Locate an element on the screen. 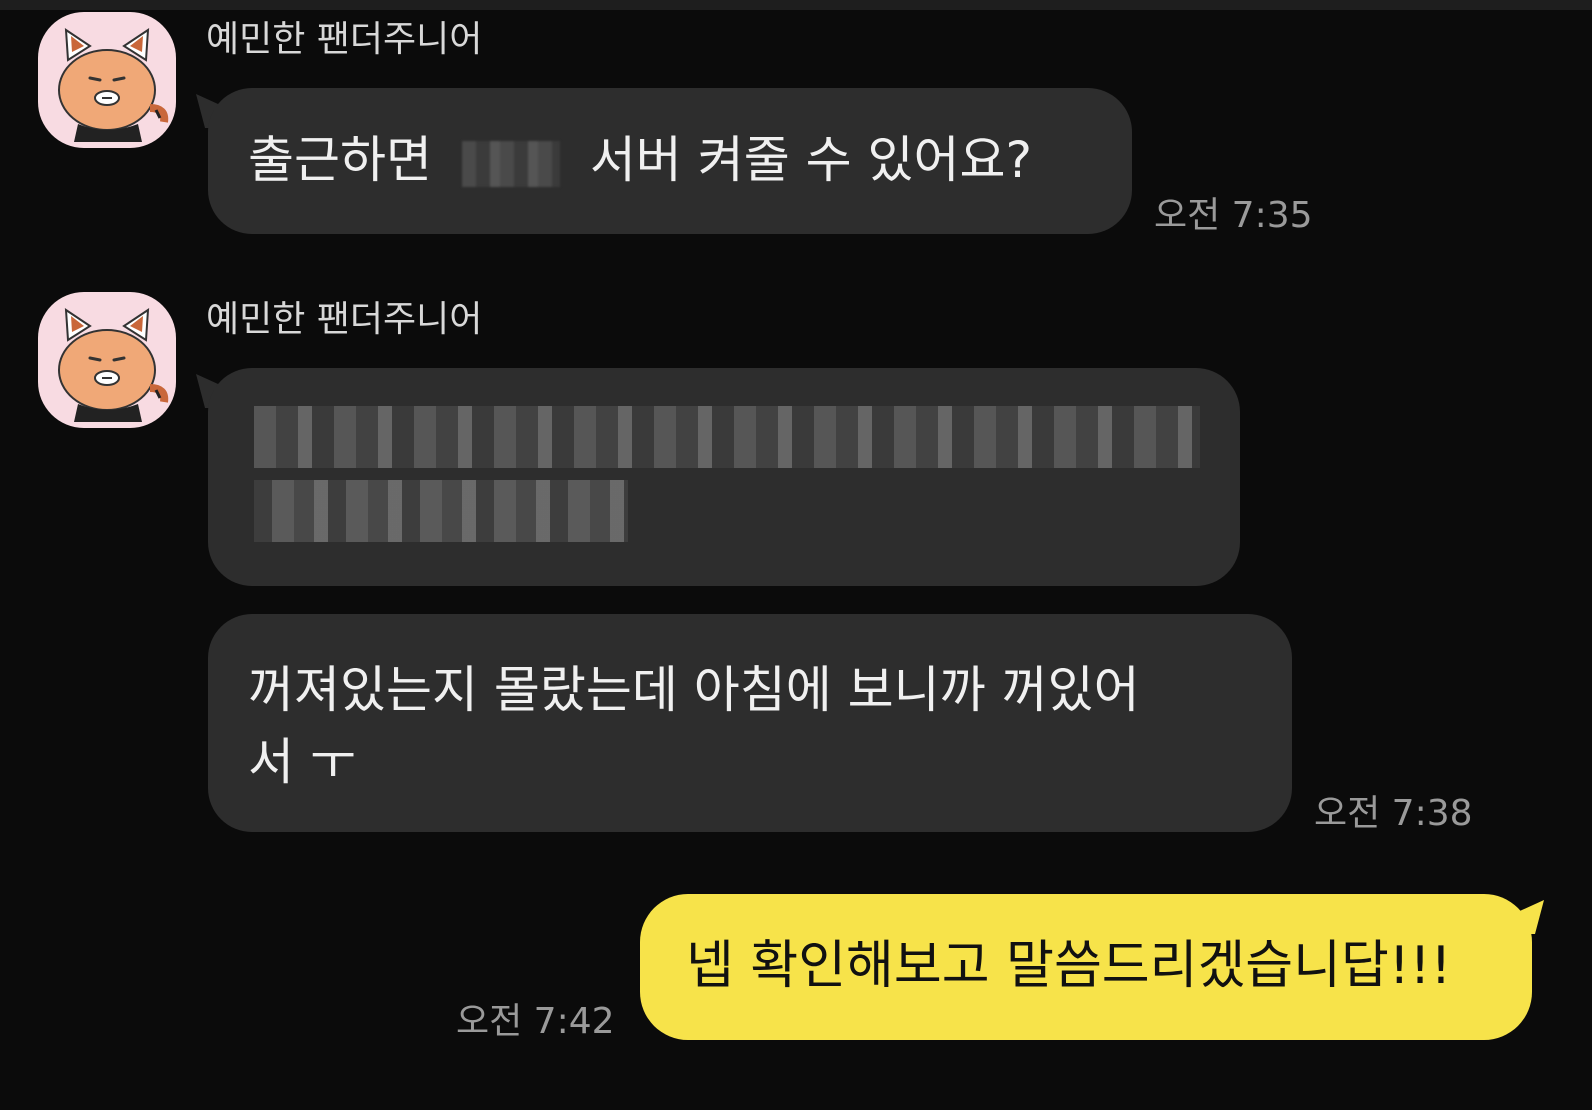 The image size is (1592, 1110). message-text-line: 꺼져있는지 몰랐는데 아침에 보니까 꺼있어 is located at coordinates (694, 690).